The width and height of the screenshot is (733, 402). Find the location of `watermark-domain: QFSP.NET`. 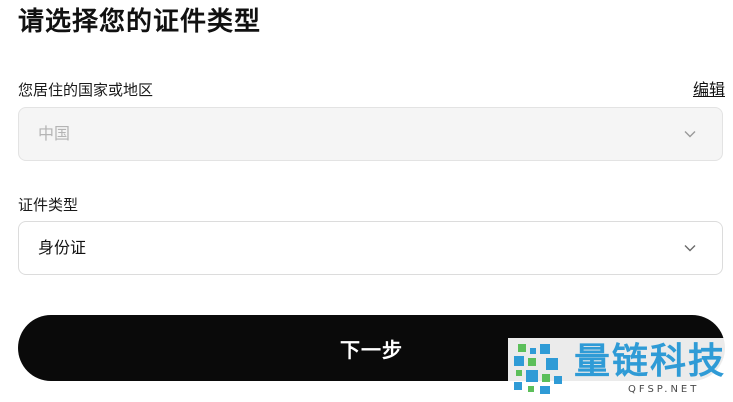

watermark-domain: QFSP.NET is located at coordinates (664, 389).